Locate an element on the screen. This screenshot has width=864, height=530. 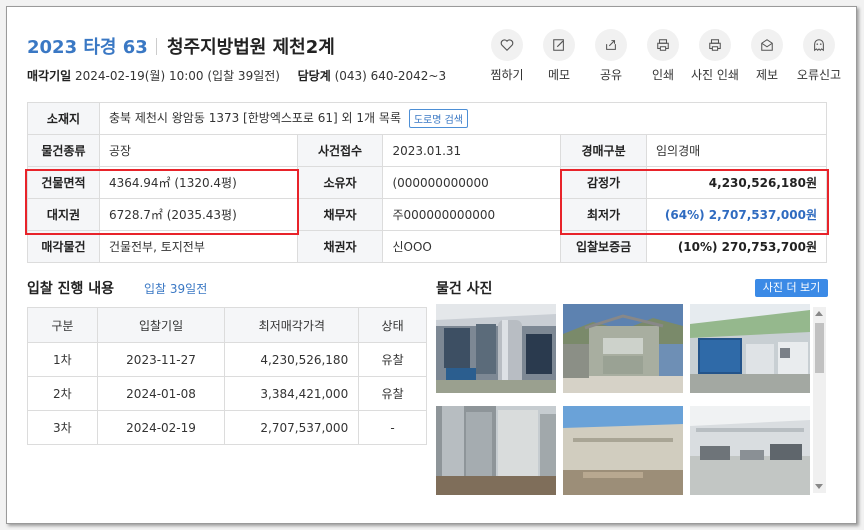
court-name: 청주지방법원 제천2계 is located at coordinates (251, 47).